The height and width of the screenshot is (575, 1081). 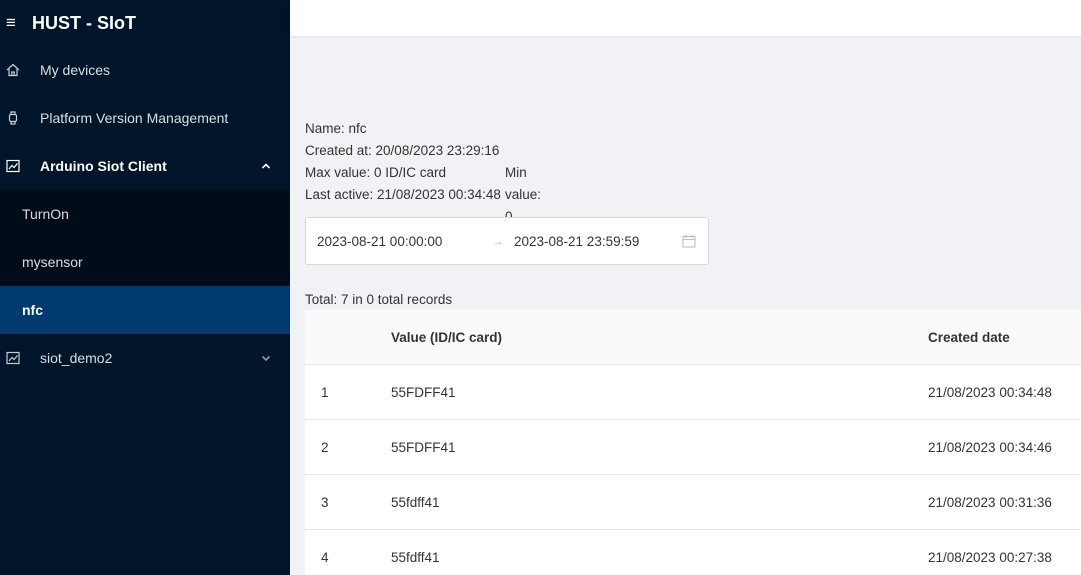 What do you see at coordinates (13, 70) in the screenshot?
I see `home-icon` at bounding box center [13, 70].